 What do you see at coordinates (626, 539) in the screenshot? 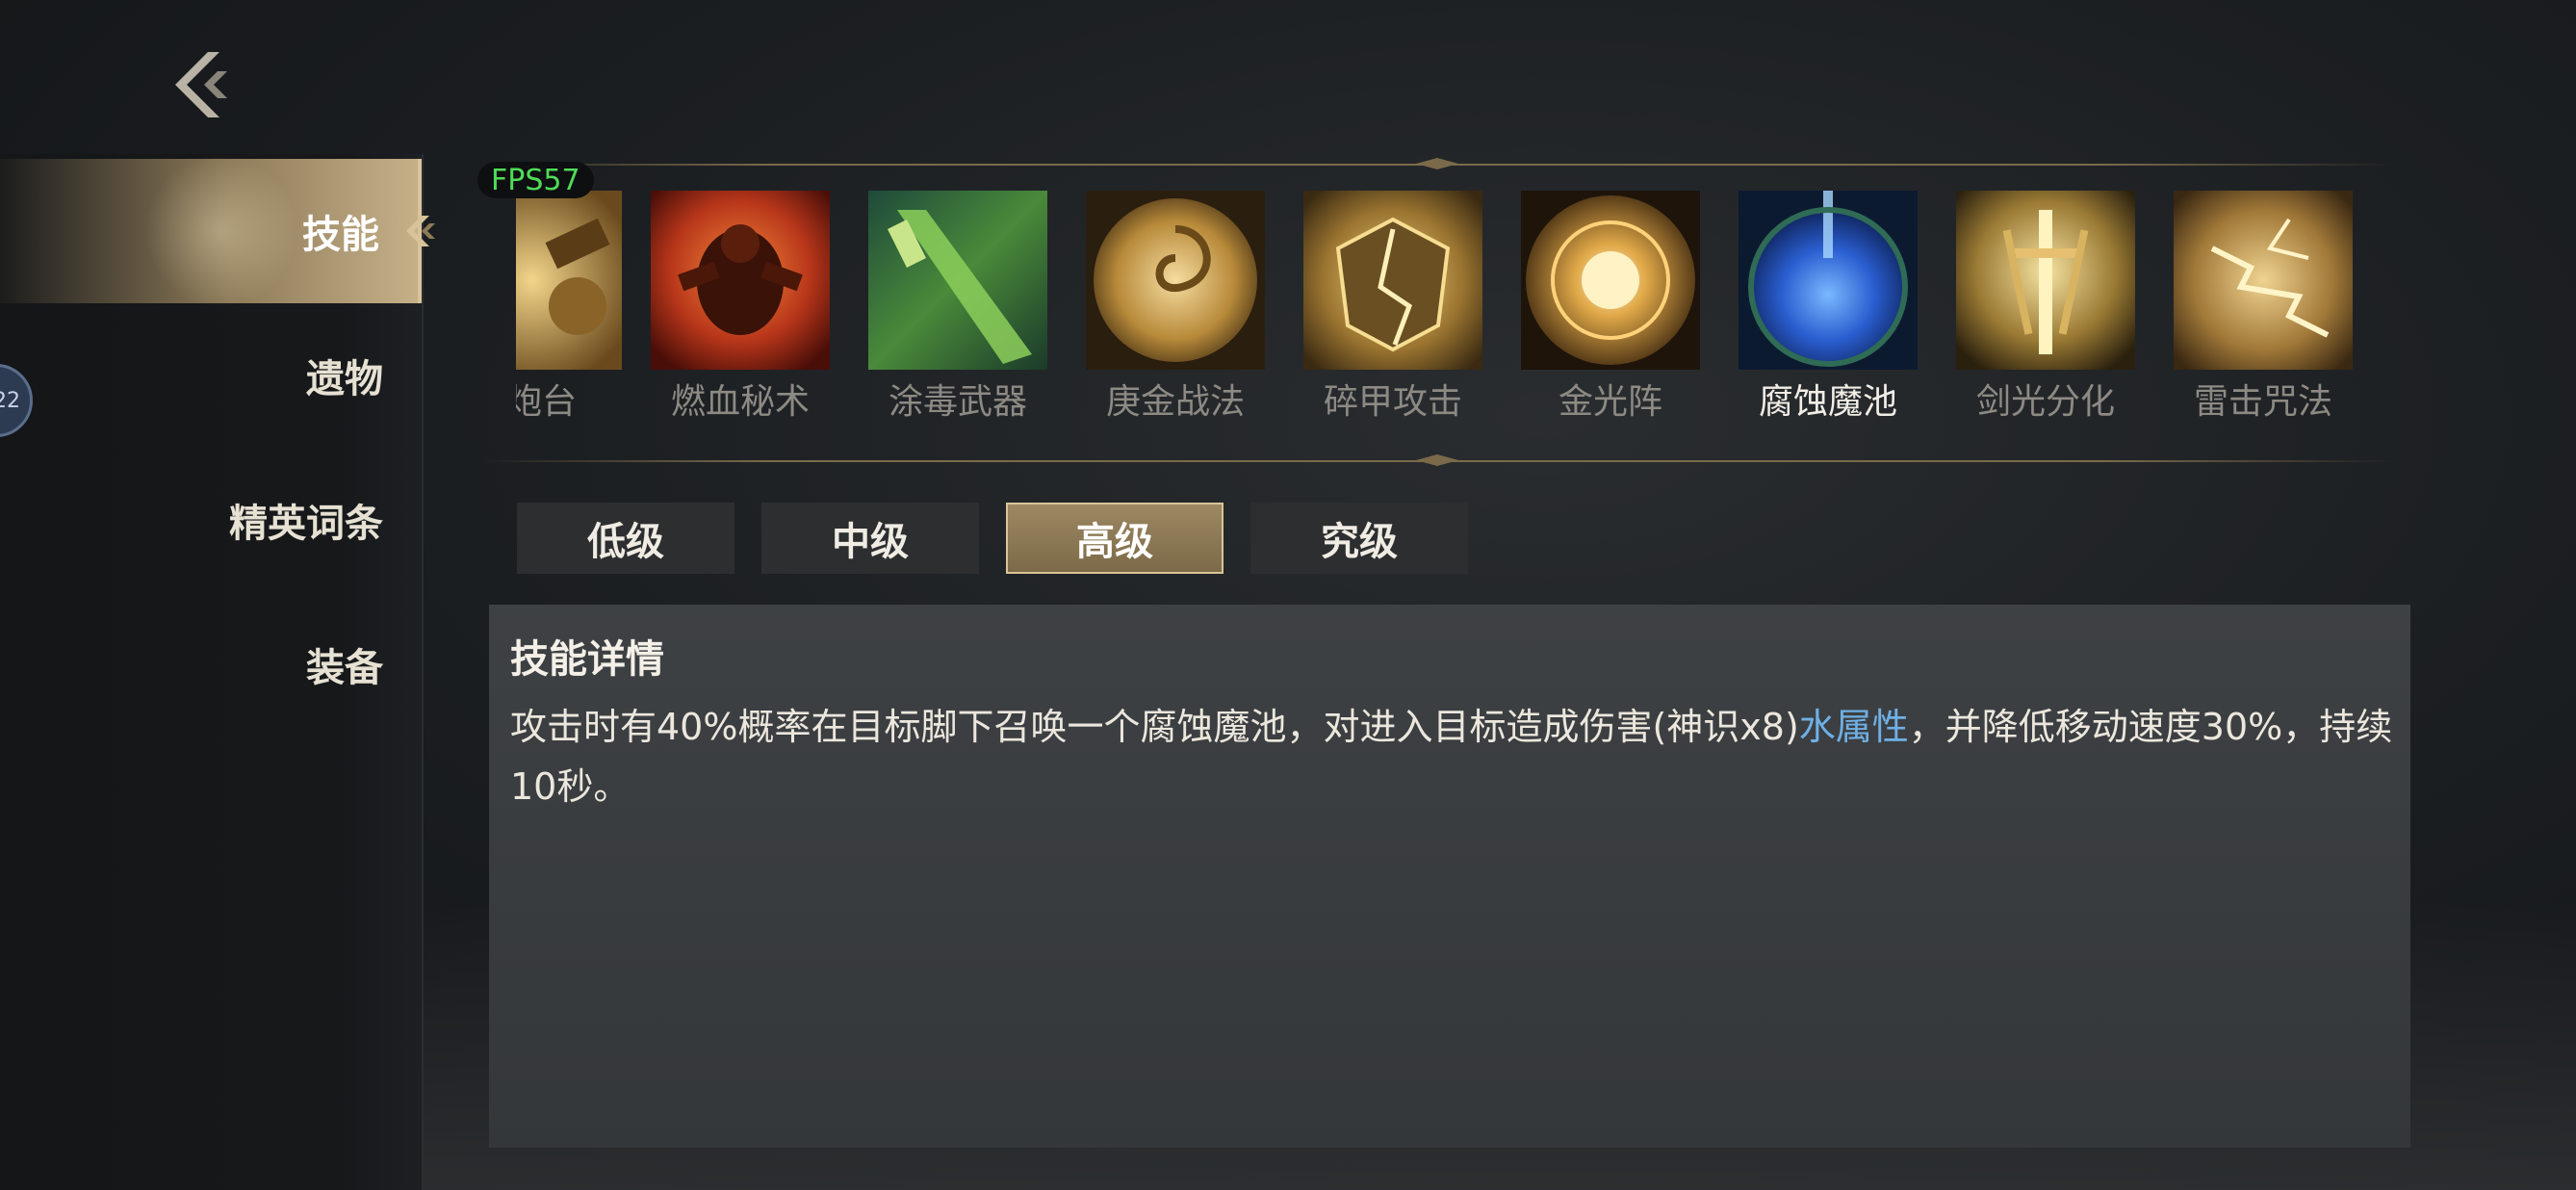
I see `tier-tab-low: 低级` at bounding box center [626, 539].